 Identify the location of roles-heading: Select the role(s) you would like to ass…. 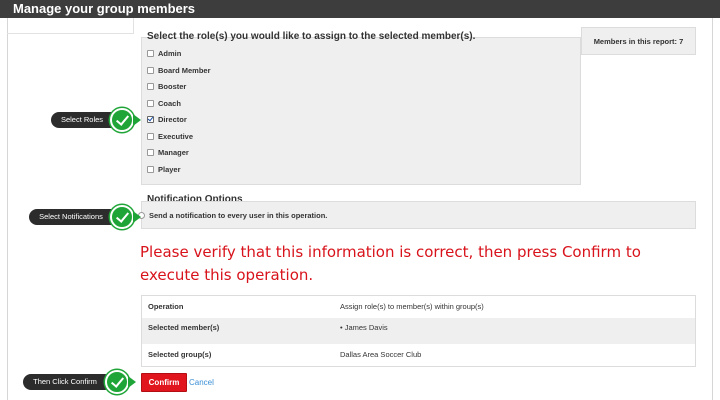
(311, 36).